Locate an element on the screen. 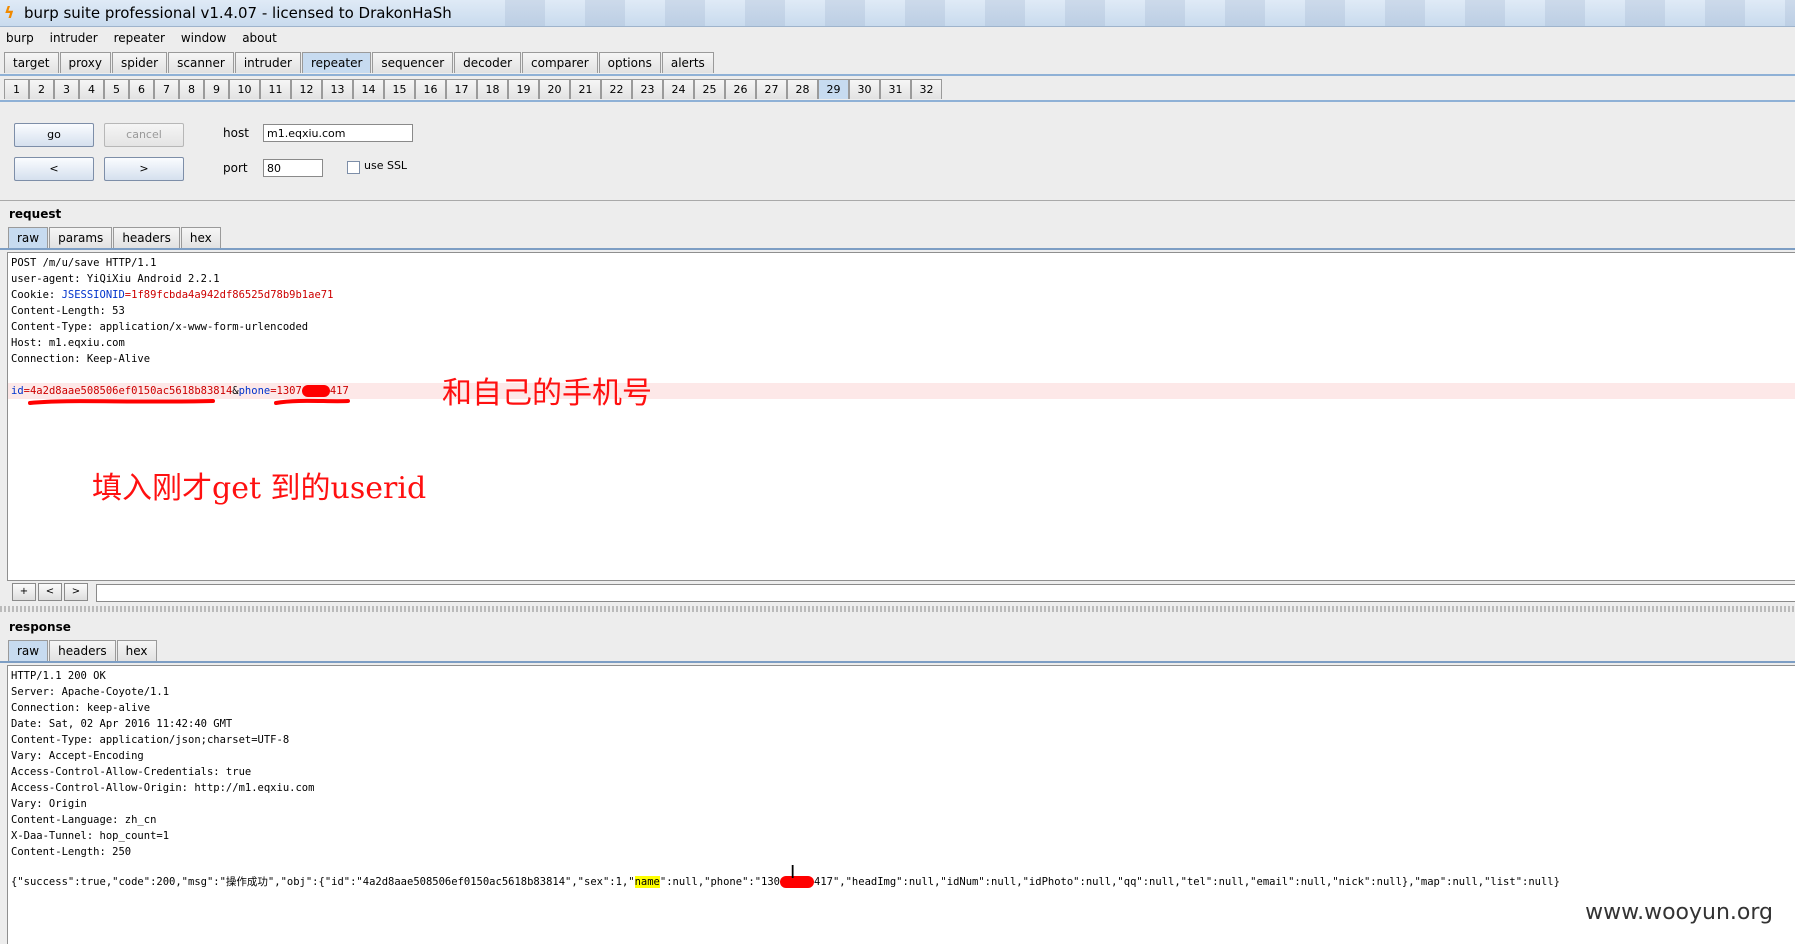 This screenshot has height=944, width=1795. response-line: Content-Language: zh_cn is located at coordinates (84, 820).